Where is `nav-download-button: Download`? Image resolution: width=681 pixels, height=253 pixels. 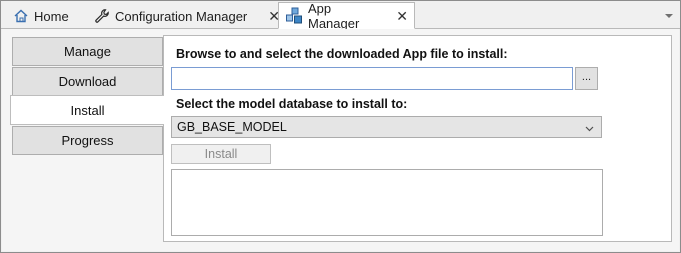 nav-download-button: Download is located at coordinates (87, 81).